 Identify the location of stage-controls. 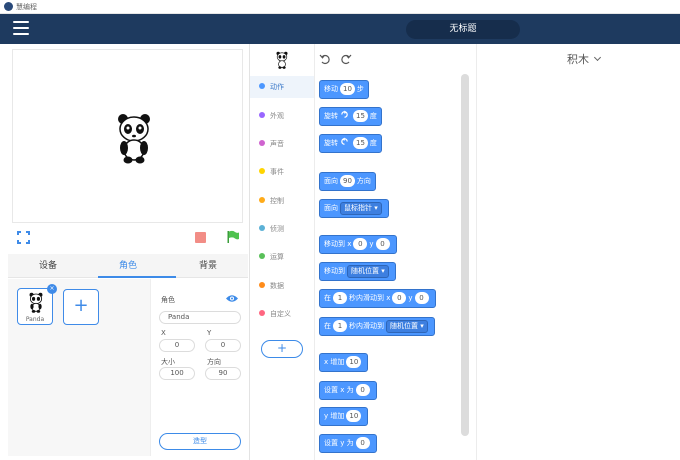
(127, 239).